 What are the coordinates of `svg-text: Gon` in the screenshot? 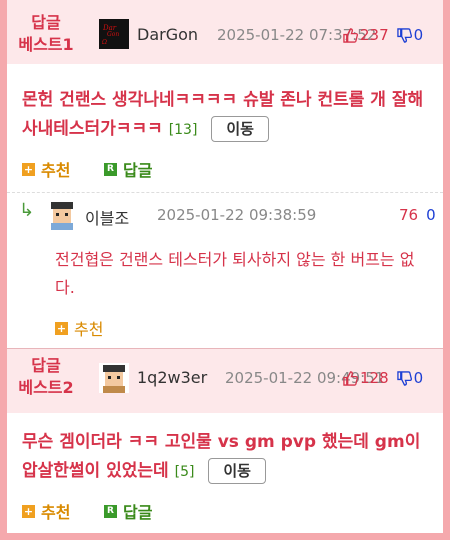 It's located at (113, 34).